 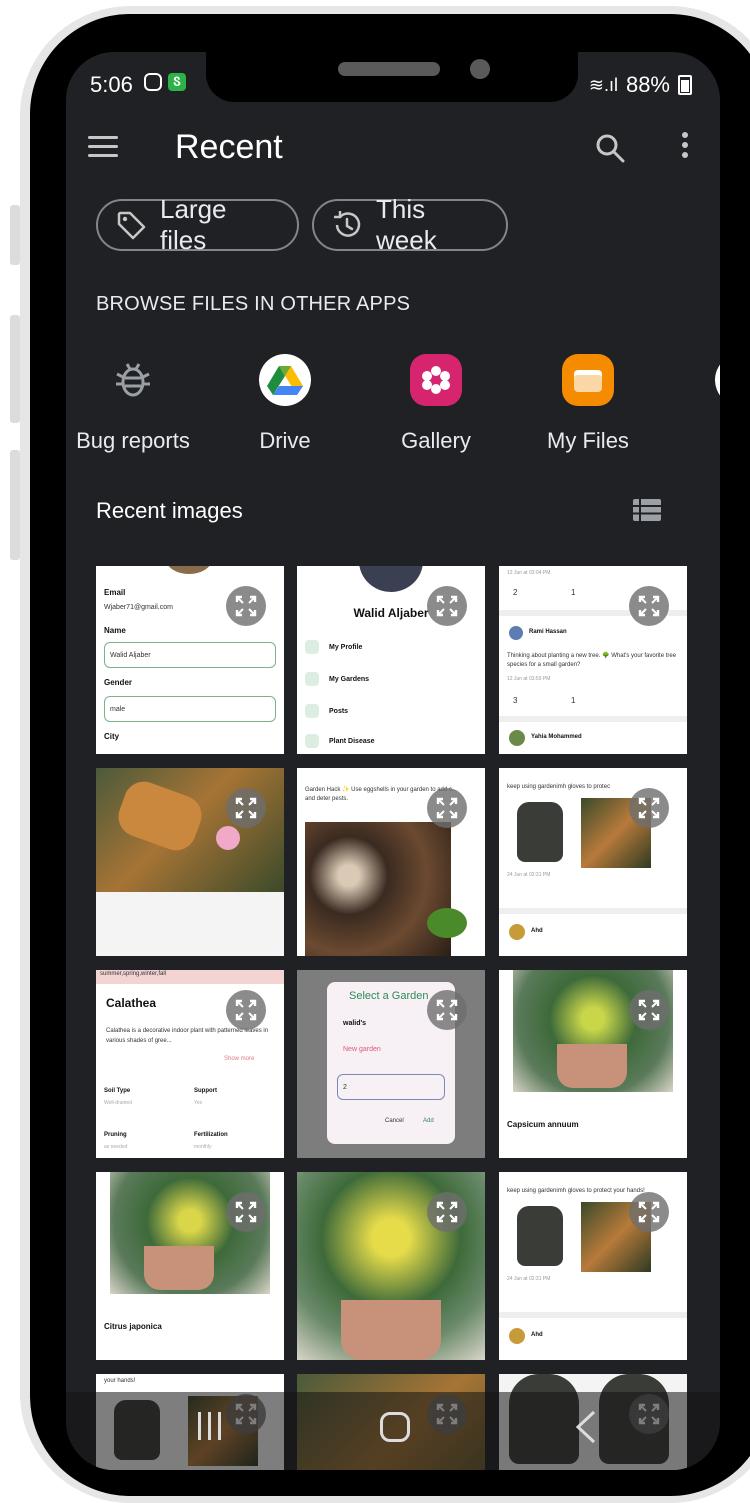 I want to click on volume-down-button, so click(x=15, y=369).